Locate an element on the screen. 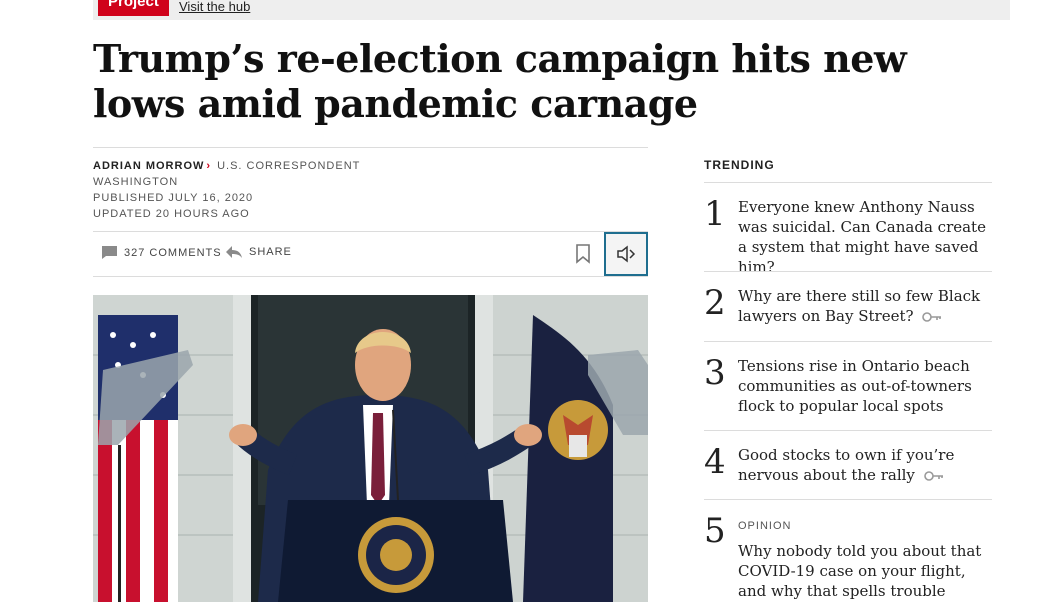 The height and width of the screenshot is (602, 1040). trending-heading: TRENDING is located at coordinates (739, 165).